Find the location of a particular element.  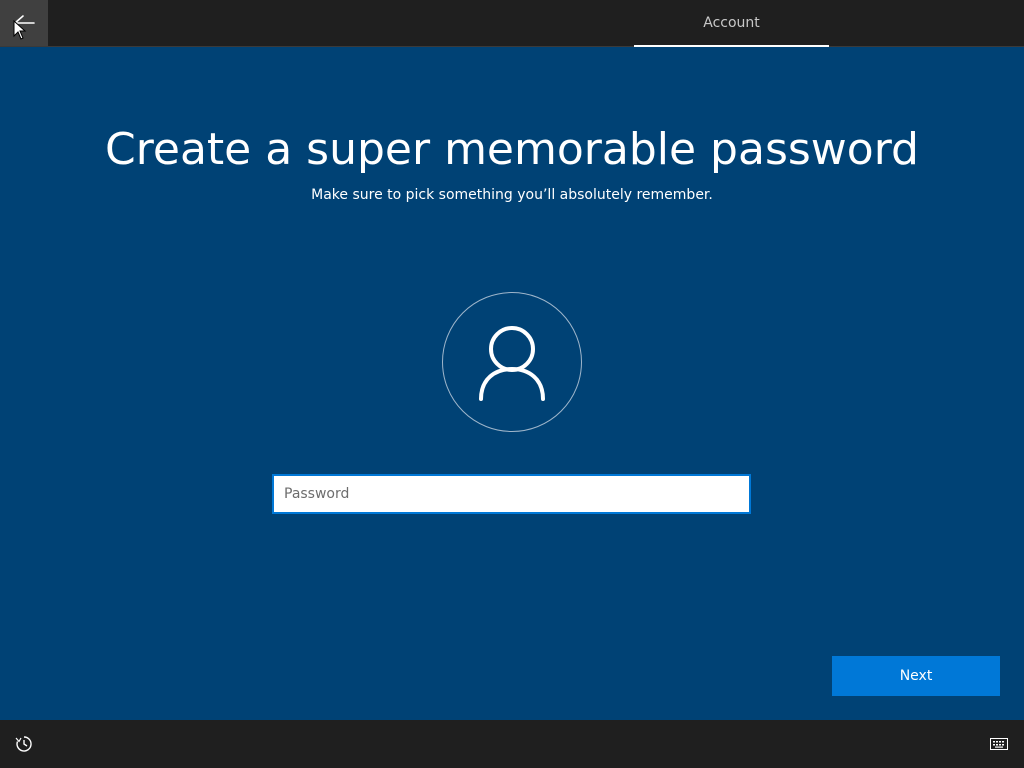

password-input is located at coordinates (511, 494).